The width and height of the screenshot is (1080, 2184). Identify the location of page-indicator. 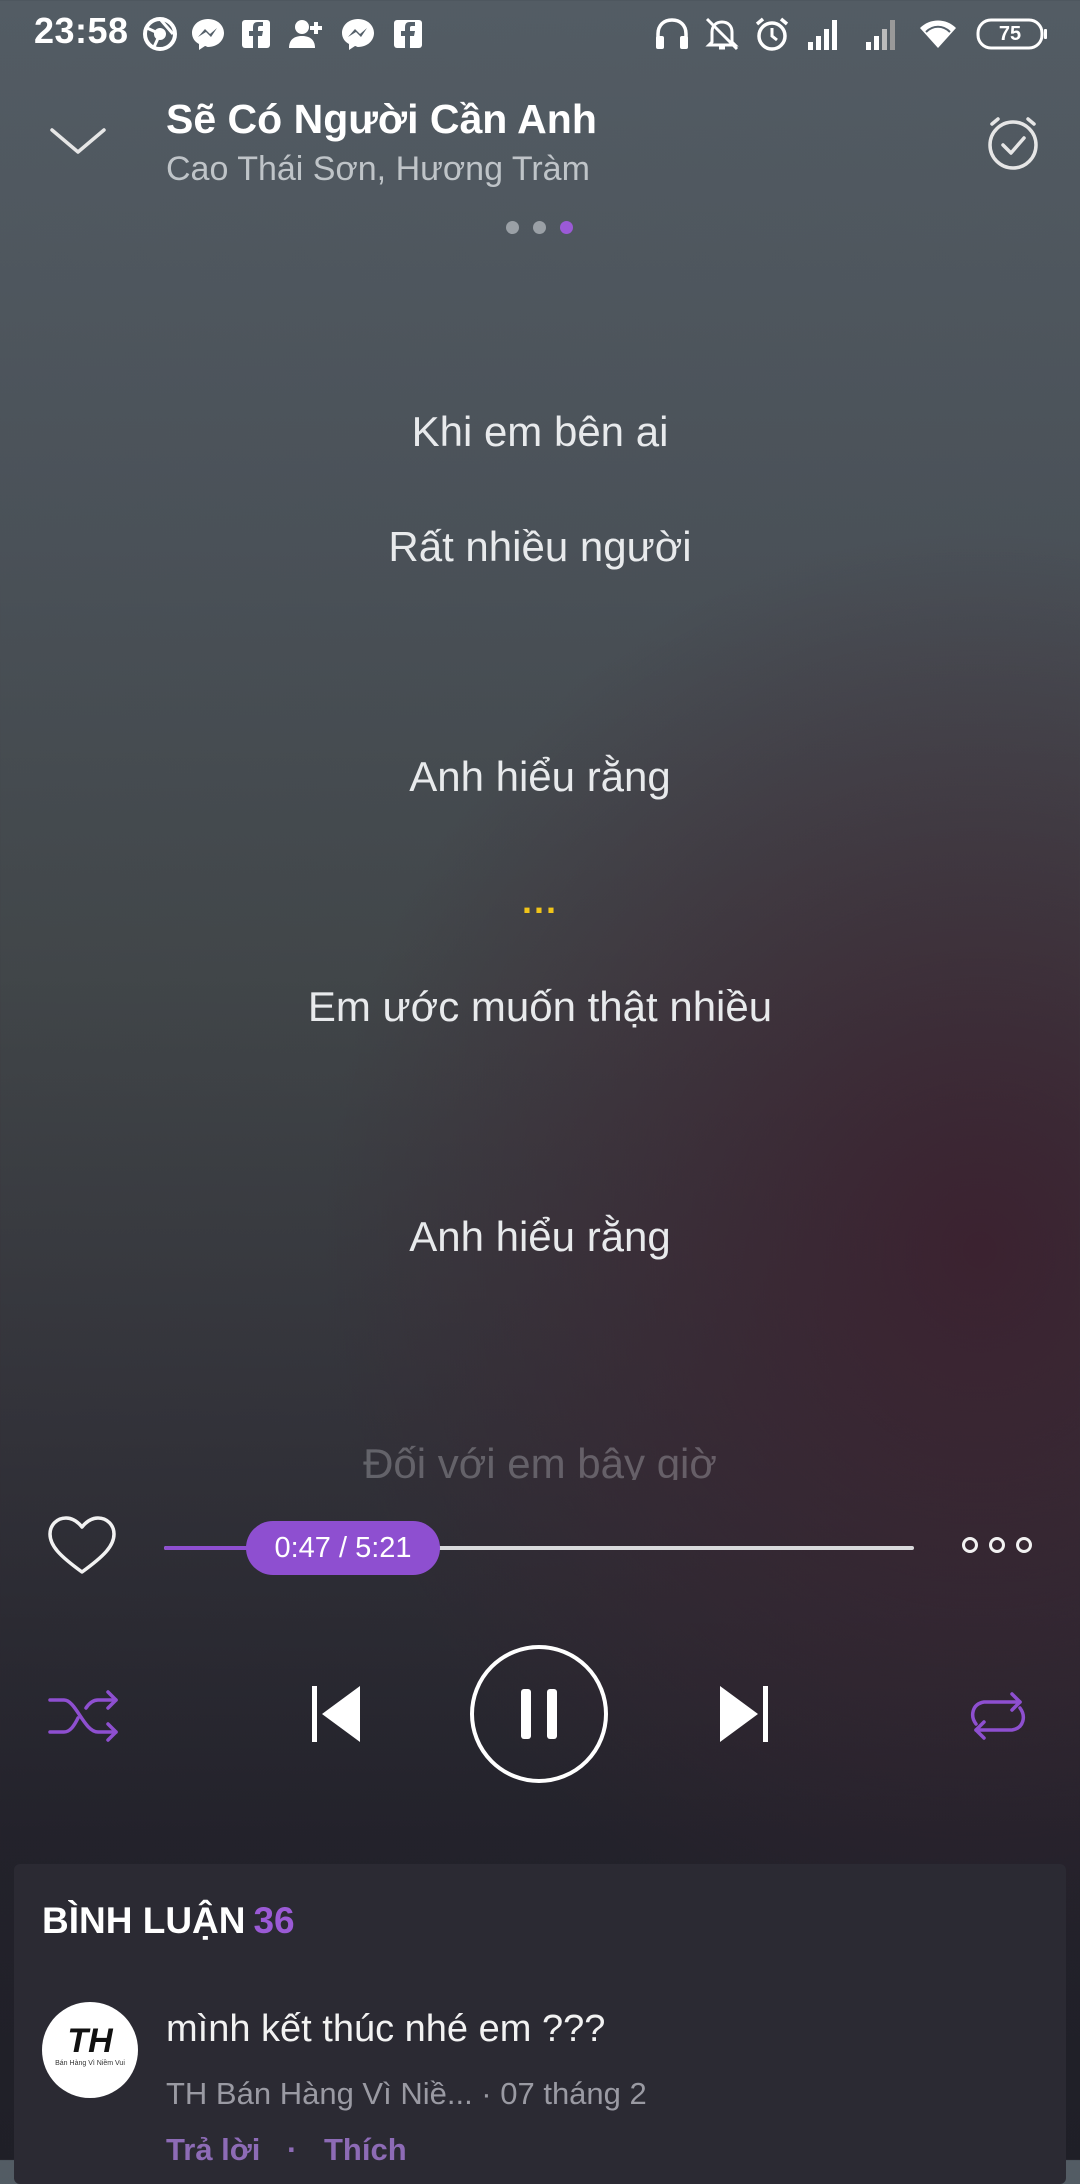
(539, 226).